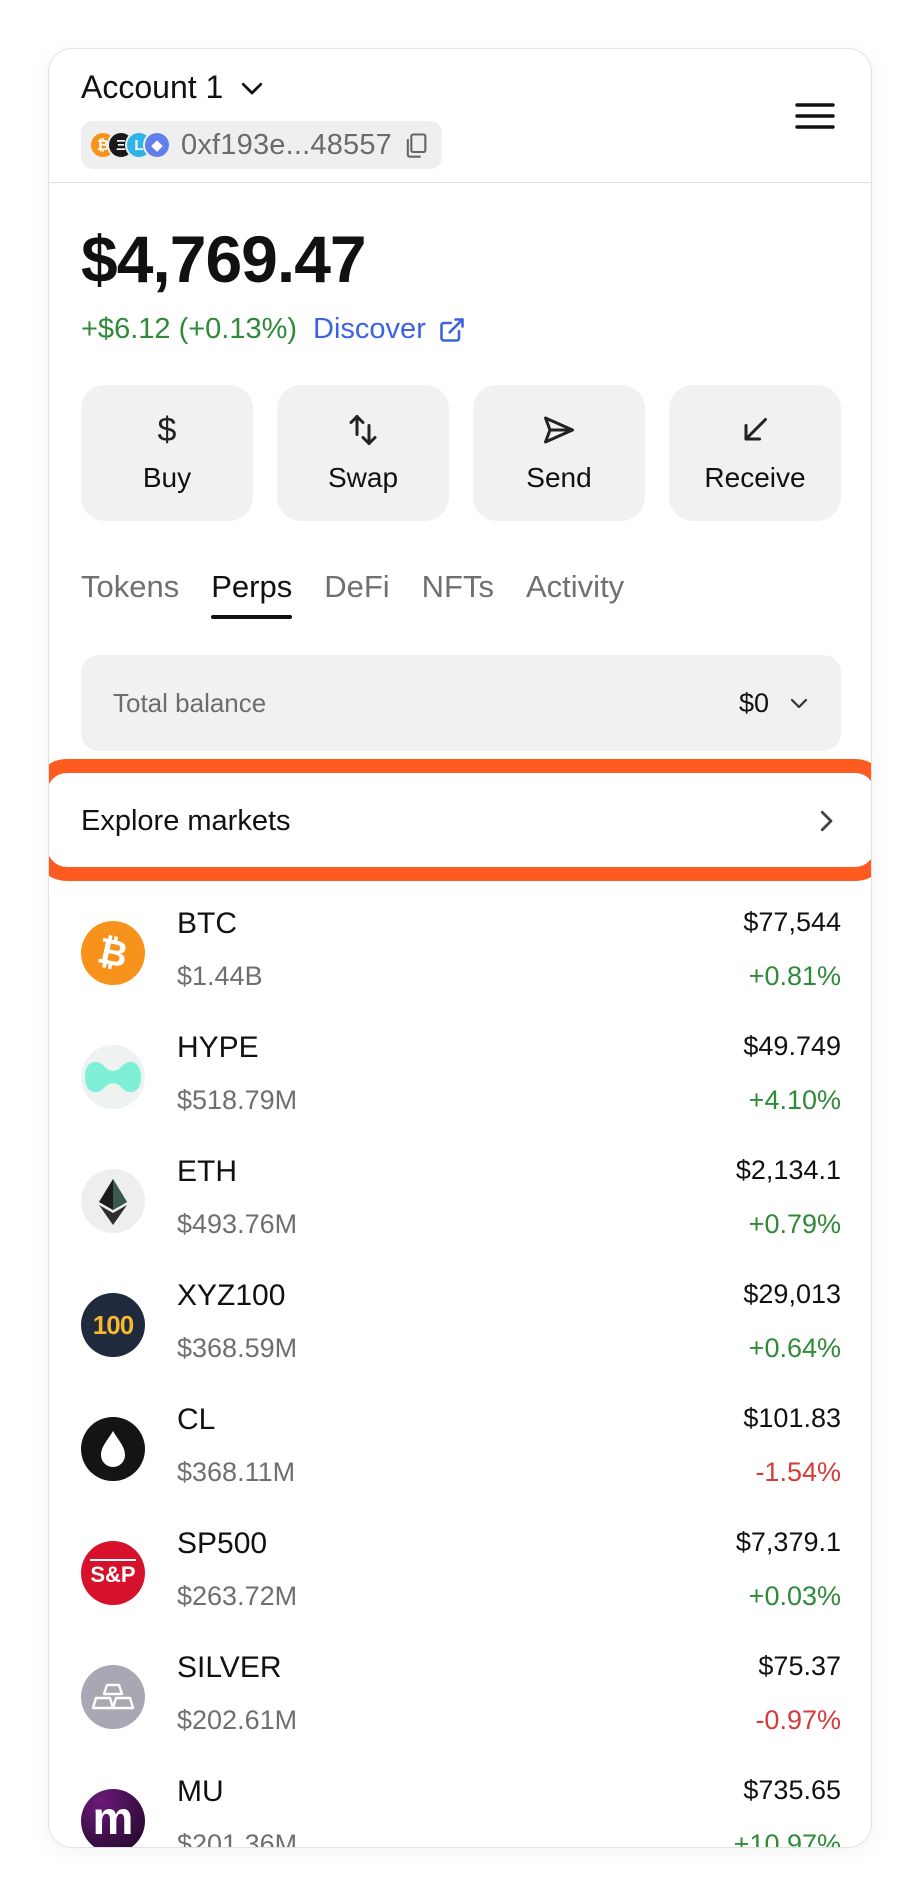  I want to click on market-price: $75.37, so click(799, 1666).